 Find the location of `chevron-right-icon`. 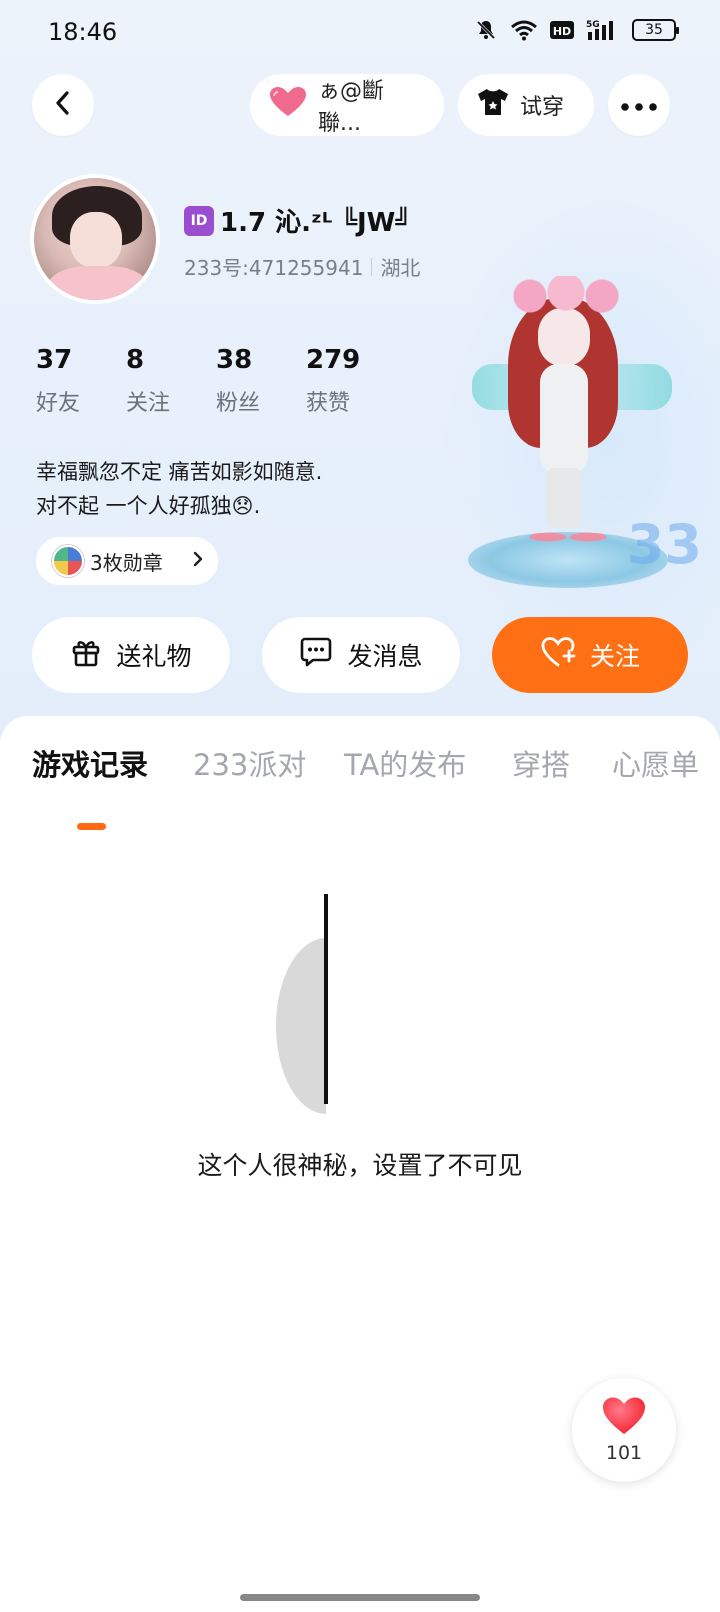

chevron-right-icon is located at coordinates (198, 561).